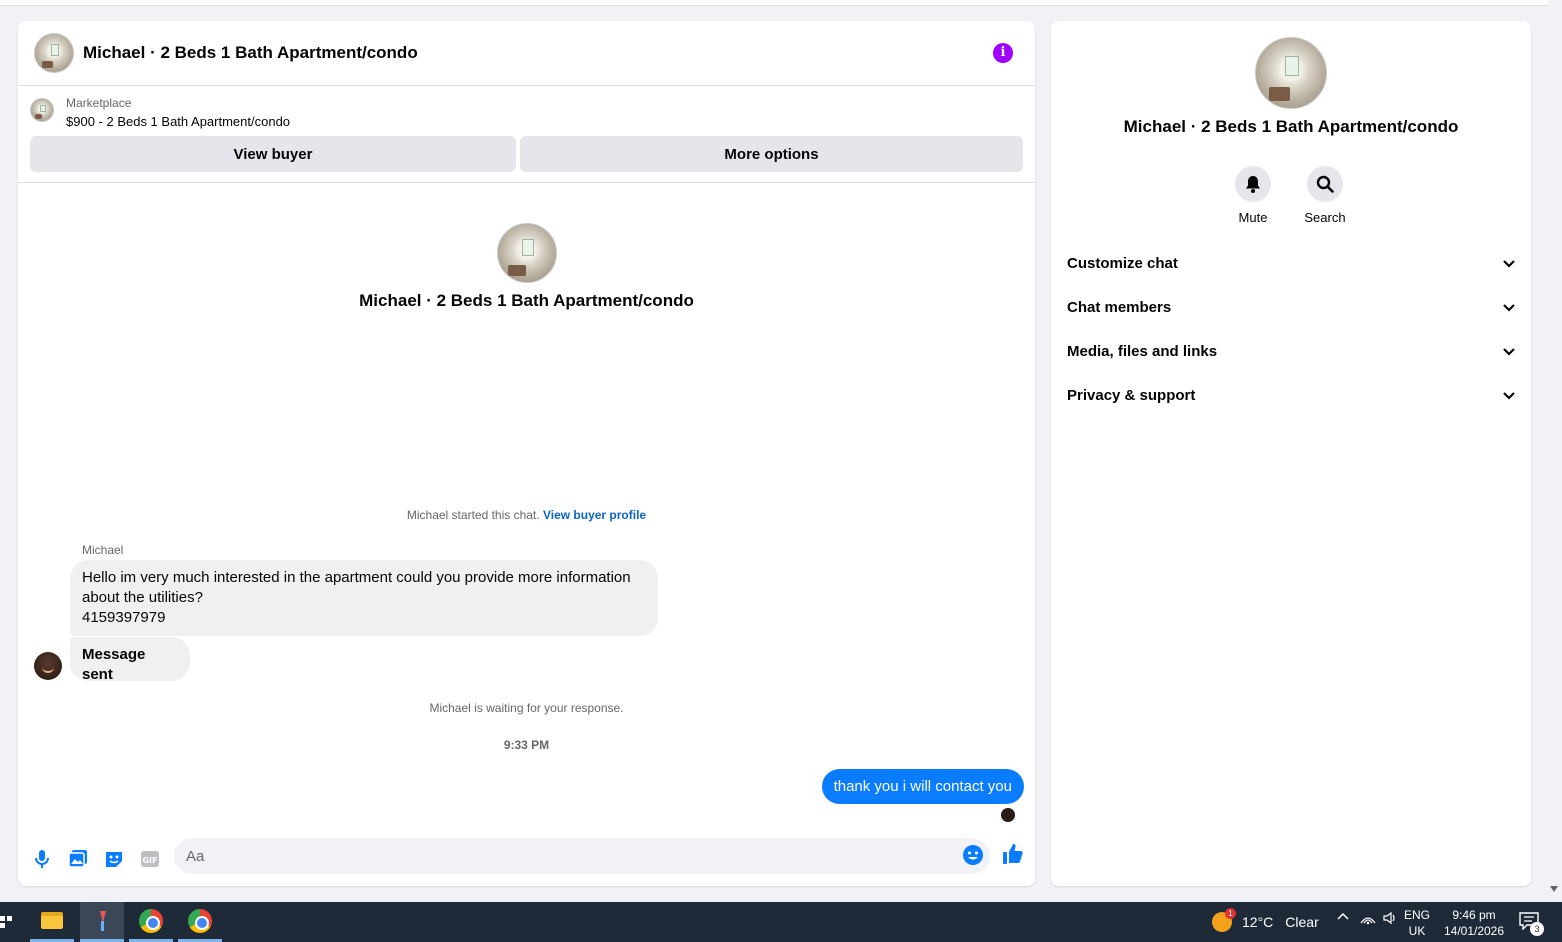  Describe the element at coordinates (1291, 73) in the screenshot. I see `panel-avatar` at that location.